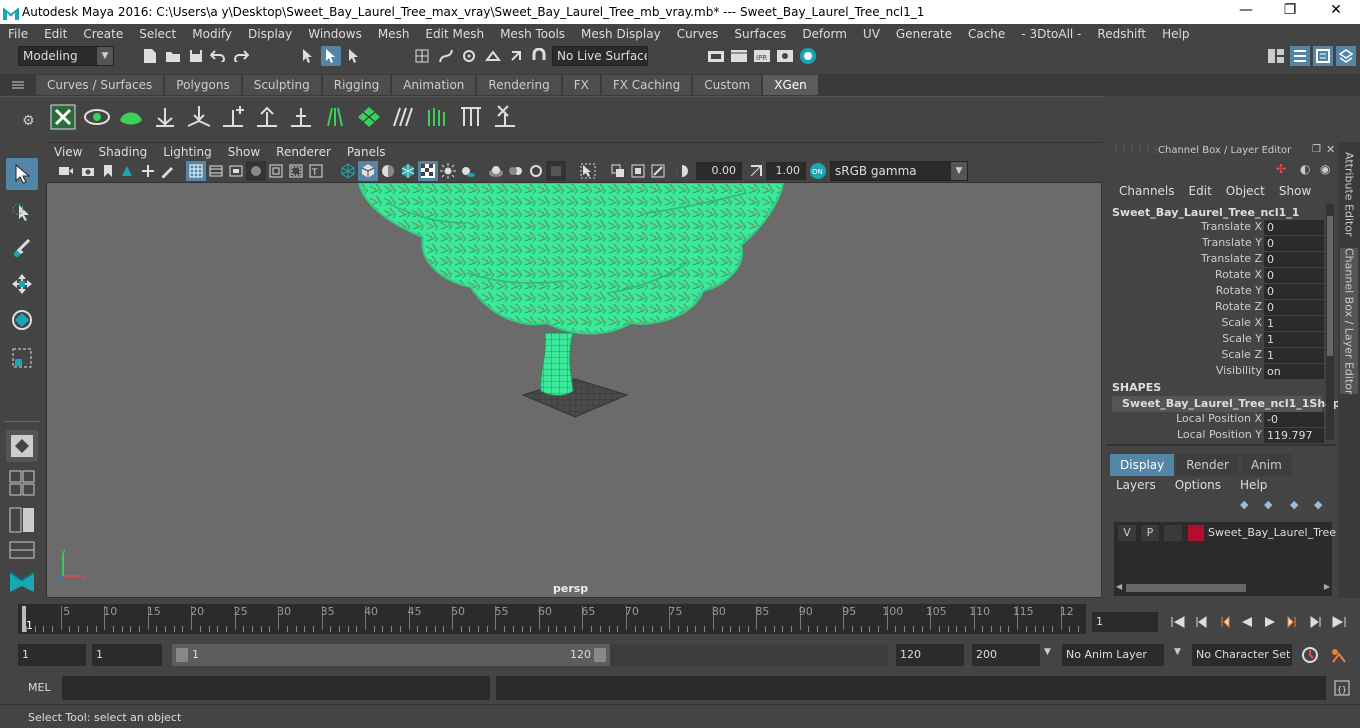  I want to click on channel-row: Visibility on, so click(1218, 372).